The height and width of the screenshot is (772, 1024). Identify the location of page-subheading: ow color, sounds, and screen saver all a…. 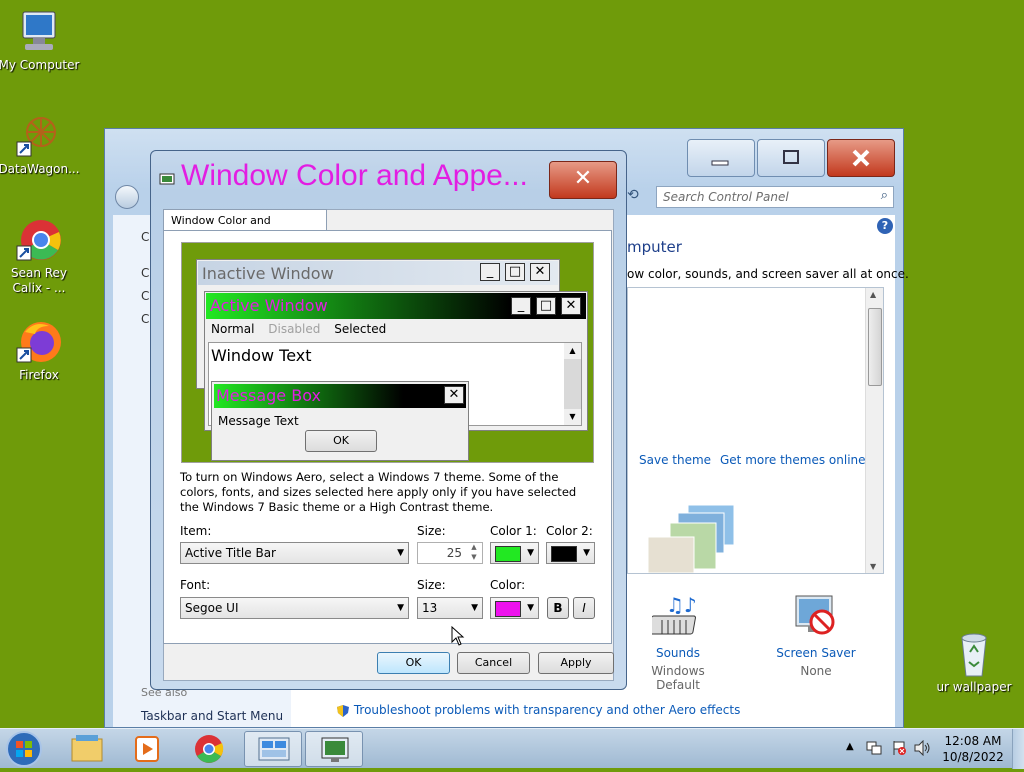
(768, 274).